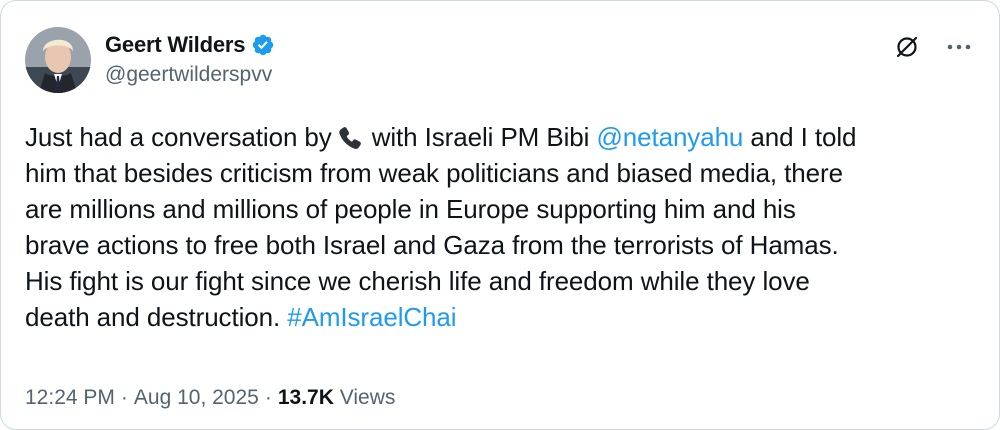 The width and height of the screenshot is (1000, 430). I want to click on telephone-receiver-icon, so click(352, 137).